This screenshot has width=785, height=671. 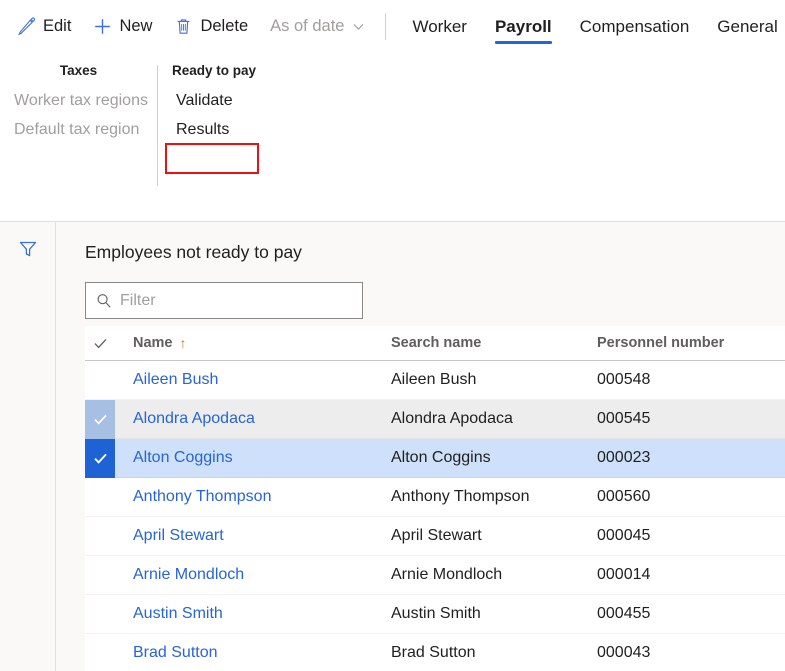 I want to click on row-personnel-number: 000014, so click(x=624, y=574).